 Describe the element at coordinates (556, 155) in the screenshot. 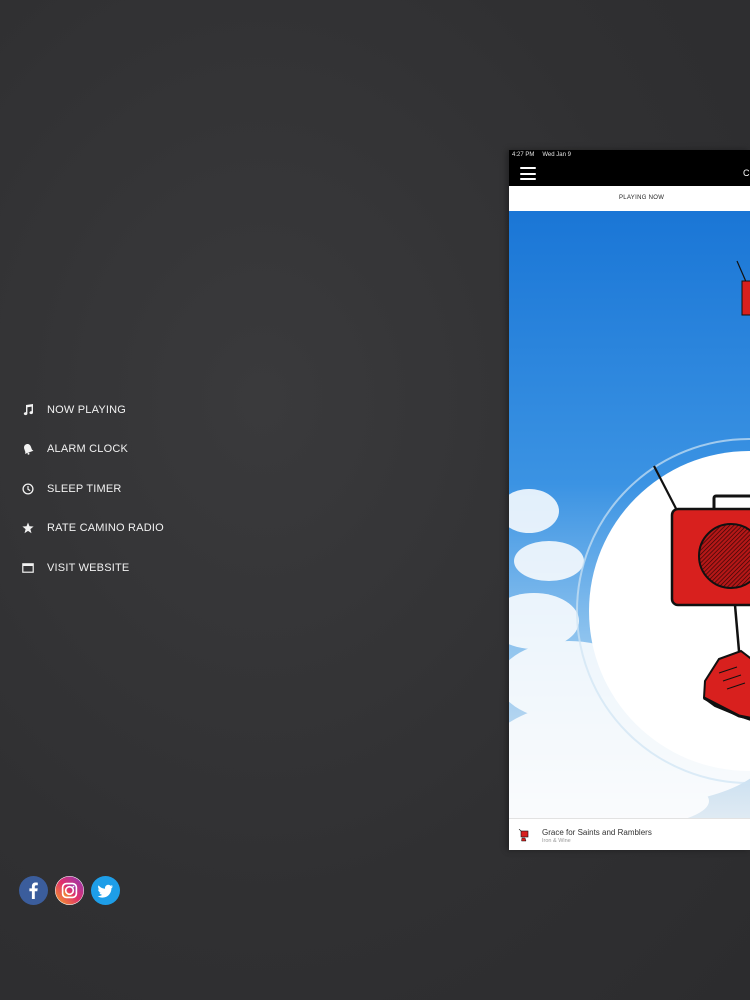

I see `status-date: Wed Jan 9` at that location.